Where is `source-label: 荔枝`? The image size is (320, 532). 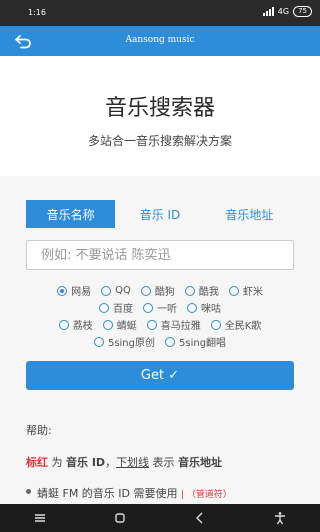 source-label: 荔枝 is located at coordinates (82, 326).